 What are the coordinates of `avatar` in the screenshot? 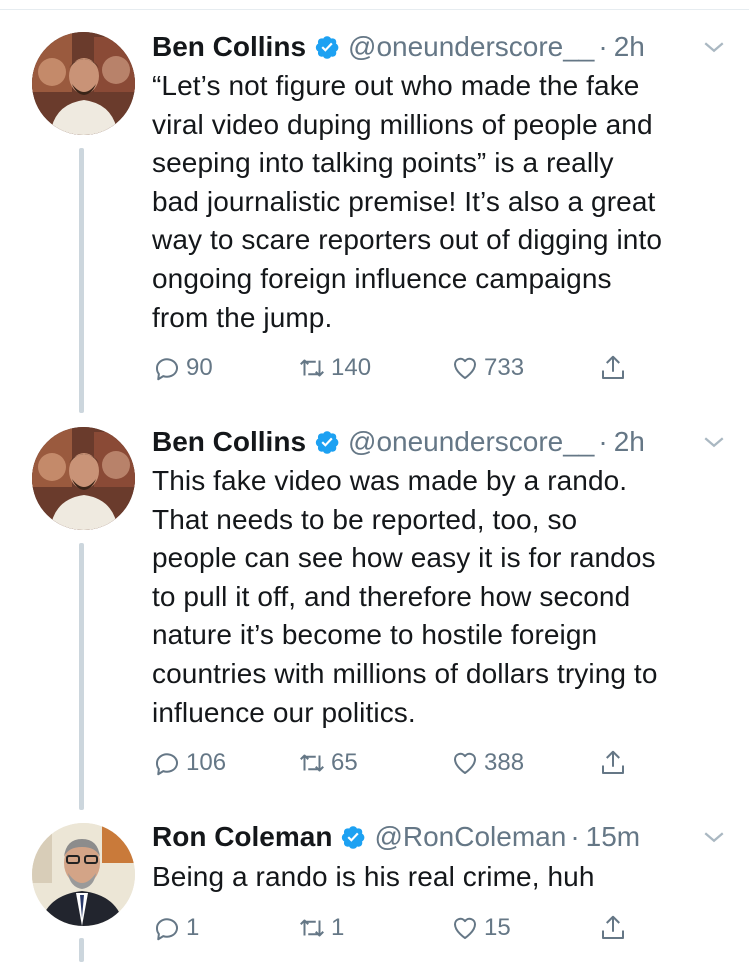 It's located at (83, 874).